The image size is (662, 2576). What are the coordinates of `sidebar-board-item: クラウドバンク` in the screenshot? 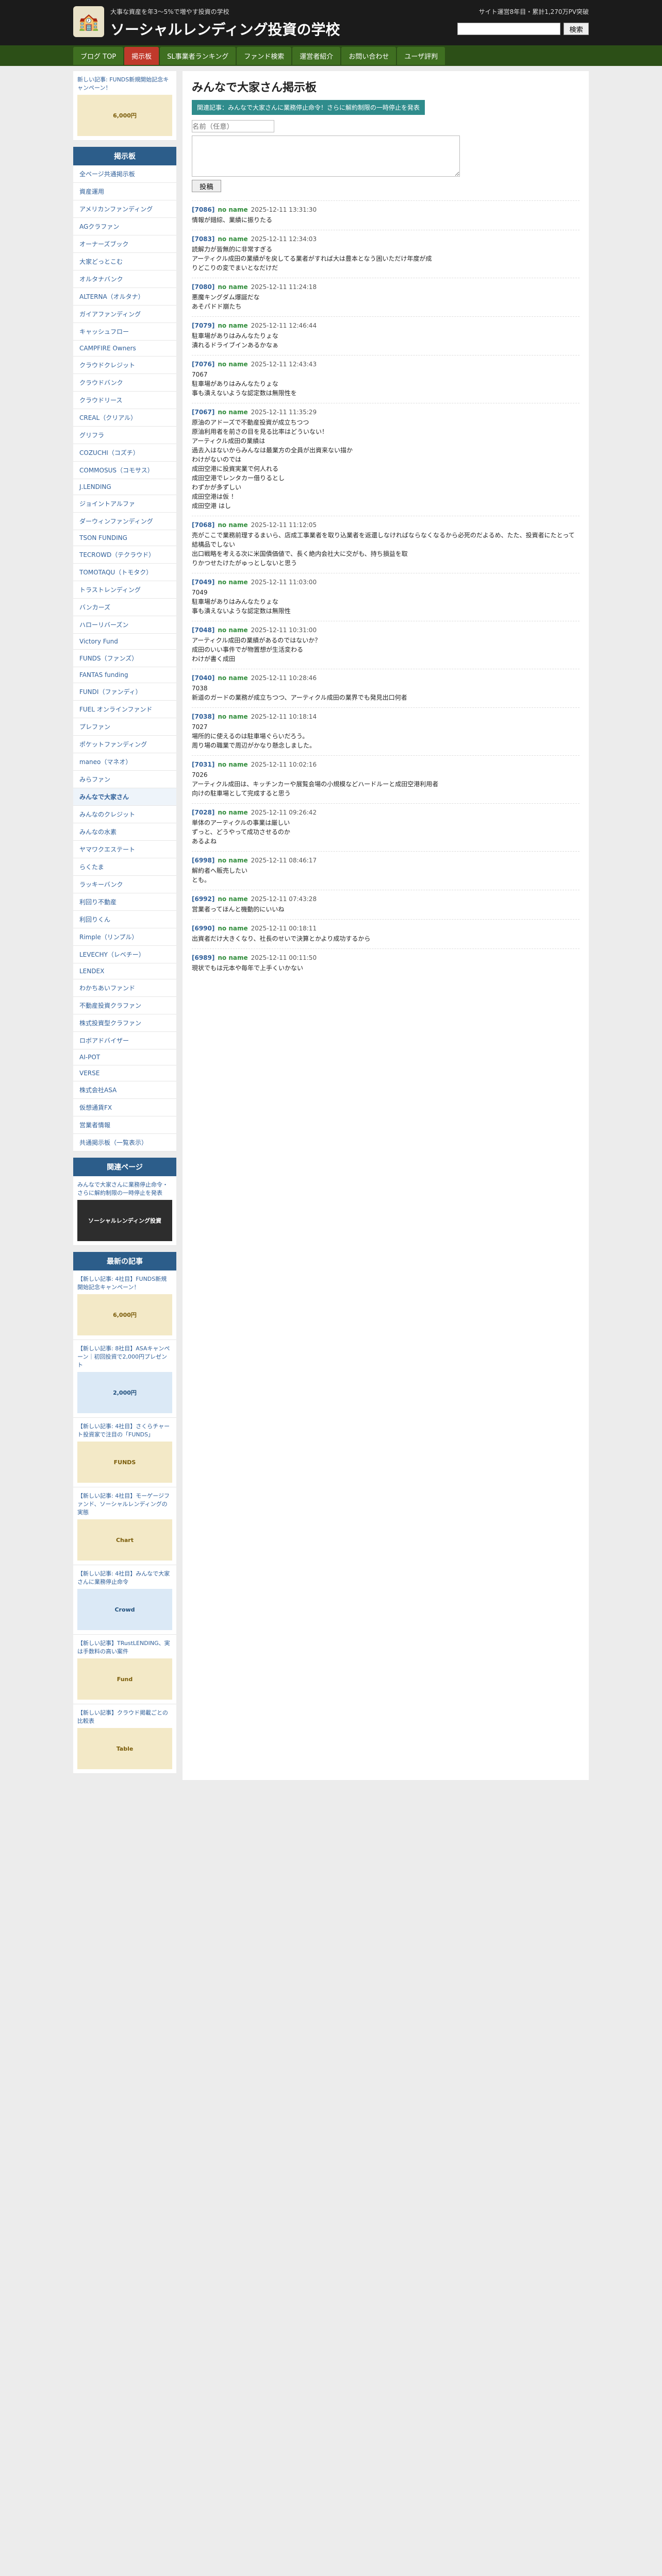 It's located at (125, 383).